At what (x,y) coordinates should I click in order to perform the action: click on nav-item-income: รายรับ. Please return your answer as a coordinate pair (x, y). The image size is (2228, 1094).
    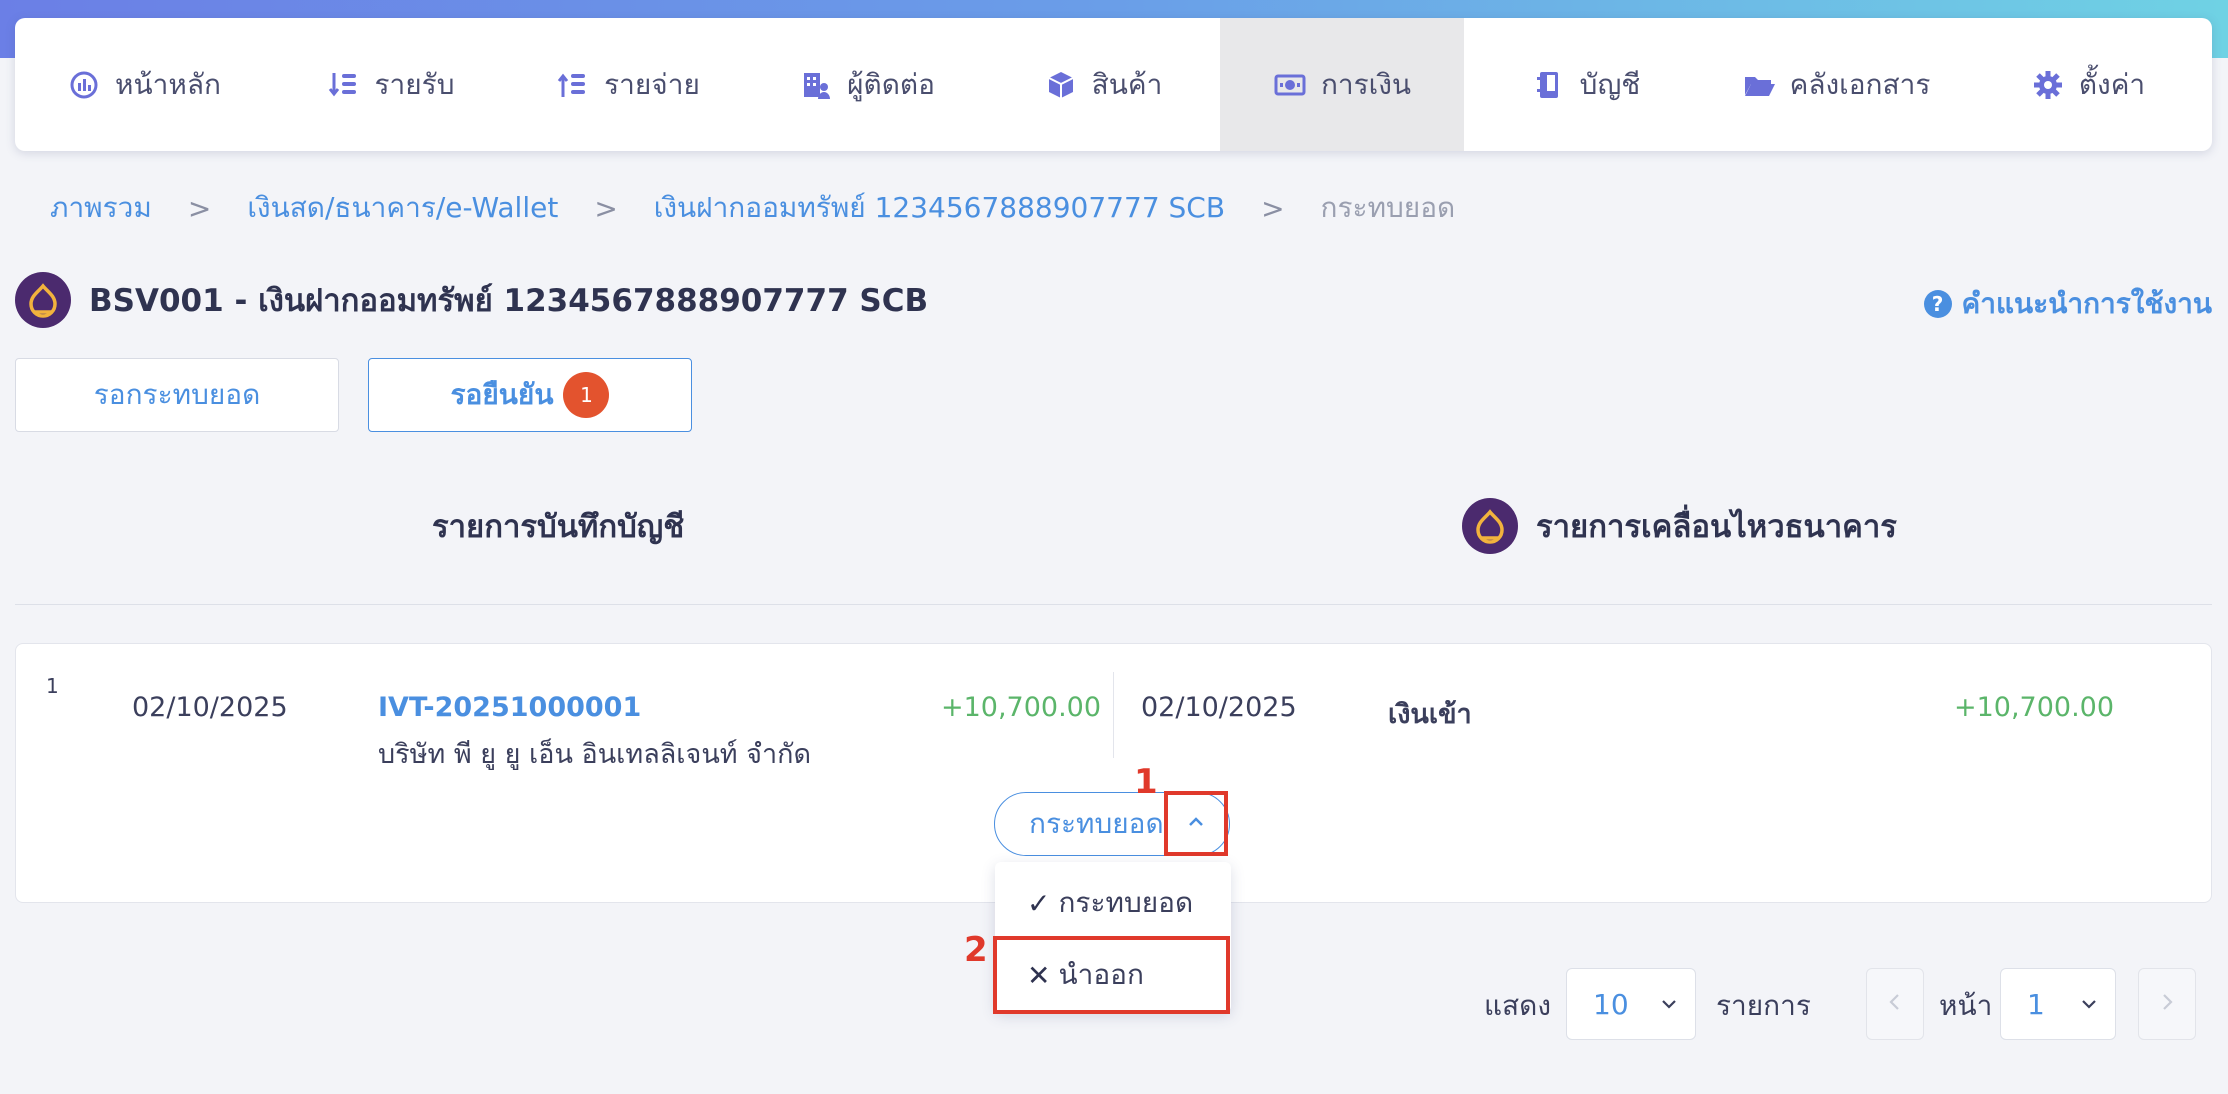
    Looking at the image, I should click on (390, 84).